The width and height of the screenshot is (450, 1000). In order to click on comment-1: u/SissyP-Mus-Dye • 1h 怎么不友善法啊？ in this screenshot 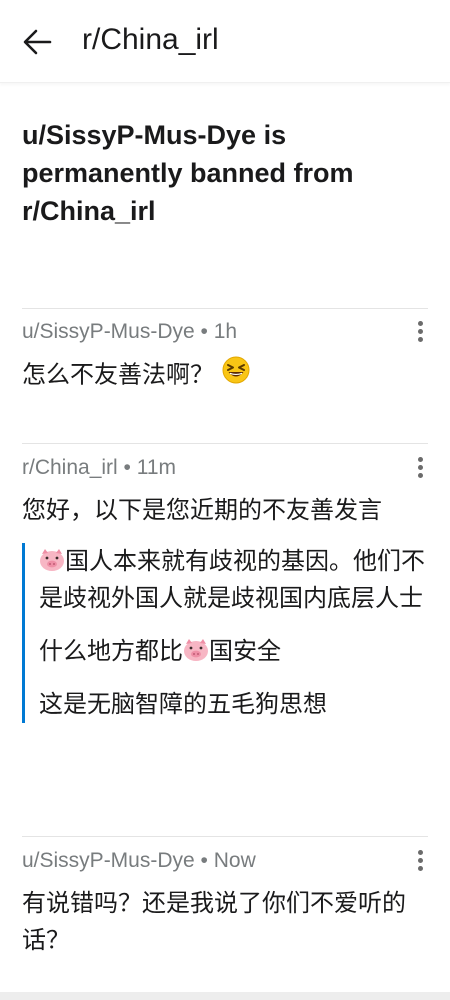, I will do `click(225, 356)`.